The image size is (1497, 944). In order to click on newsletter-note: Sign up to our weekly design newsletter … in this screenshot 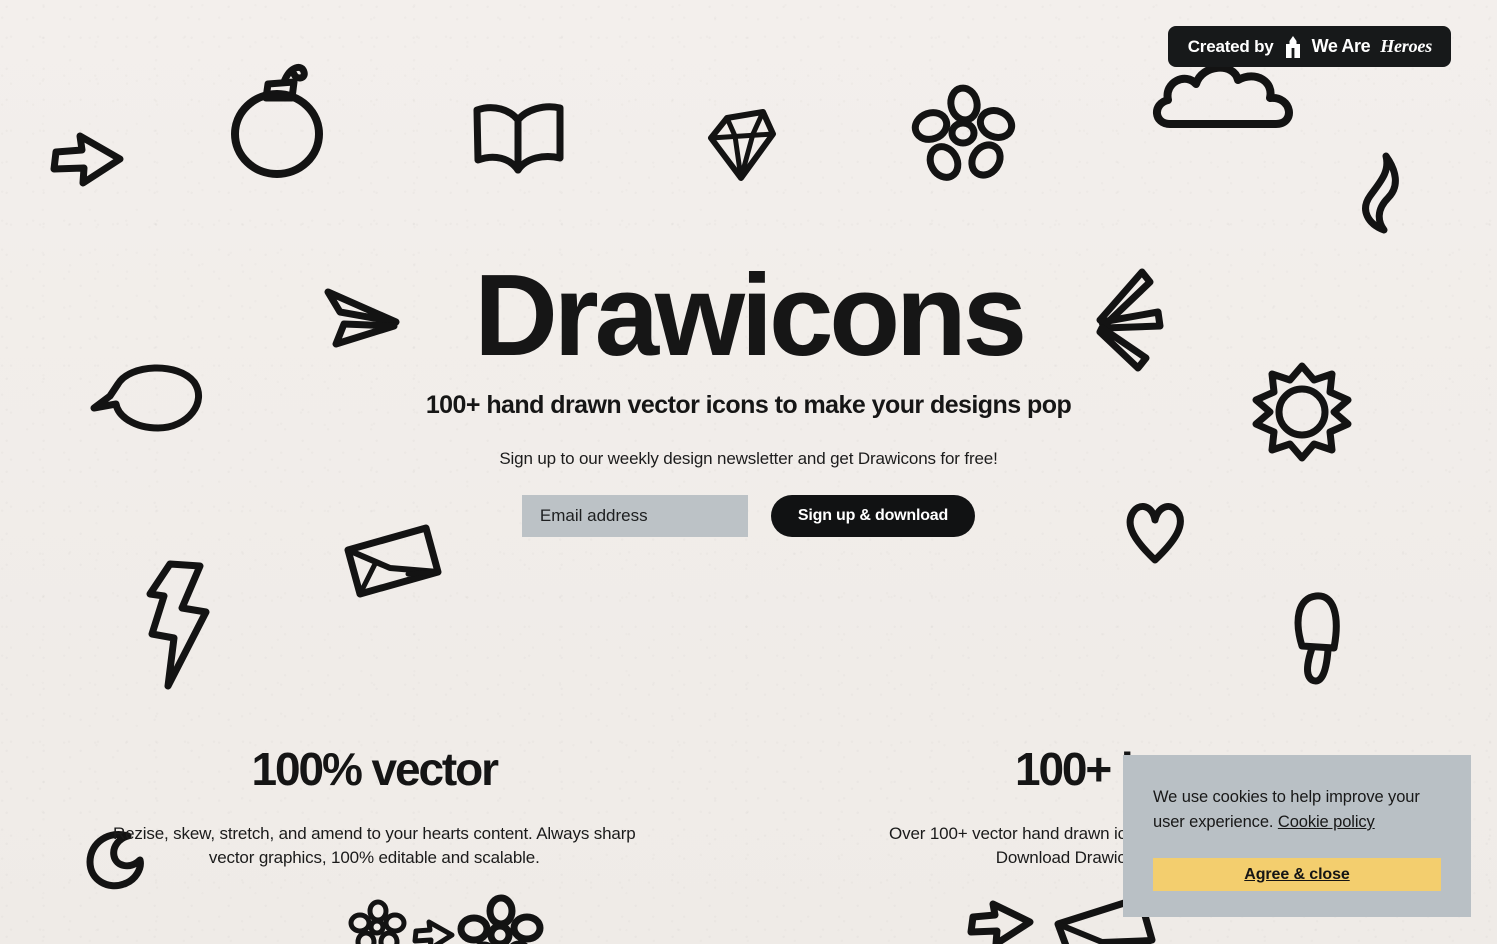, I will do `click(748, 458)`.